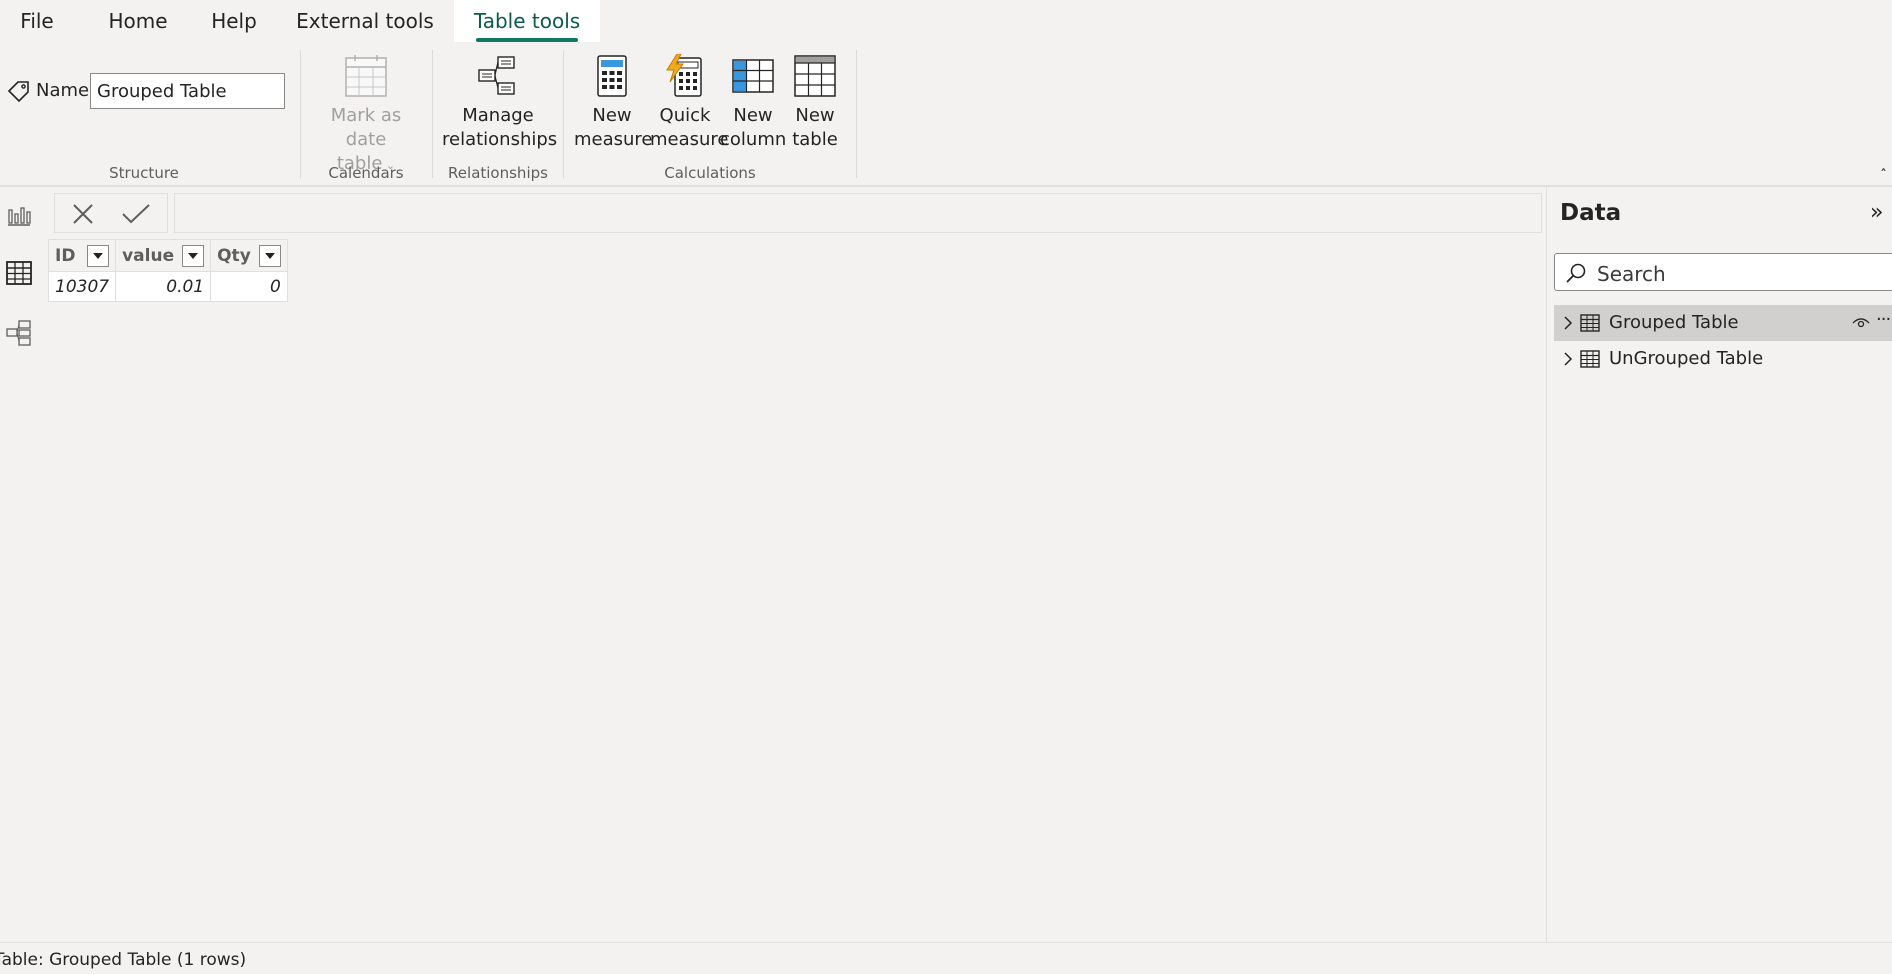  I want to click on eye-icon, so click(1861, 323).